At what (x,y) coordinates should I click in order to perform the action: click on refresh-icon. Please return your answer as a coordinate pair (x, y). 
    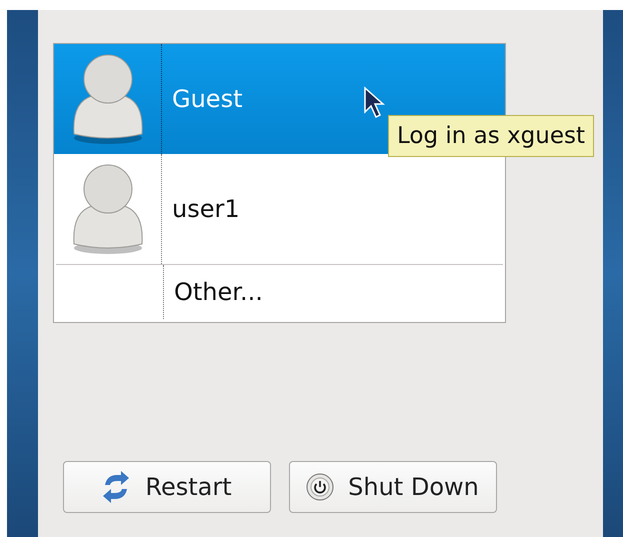
    Looking at the image, I should click on (116, 487).